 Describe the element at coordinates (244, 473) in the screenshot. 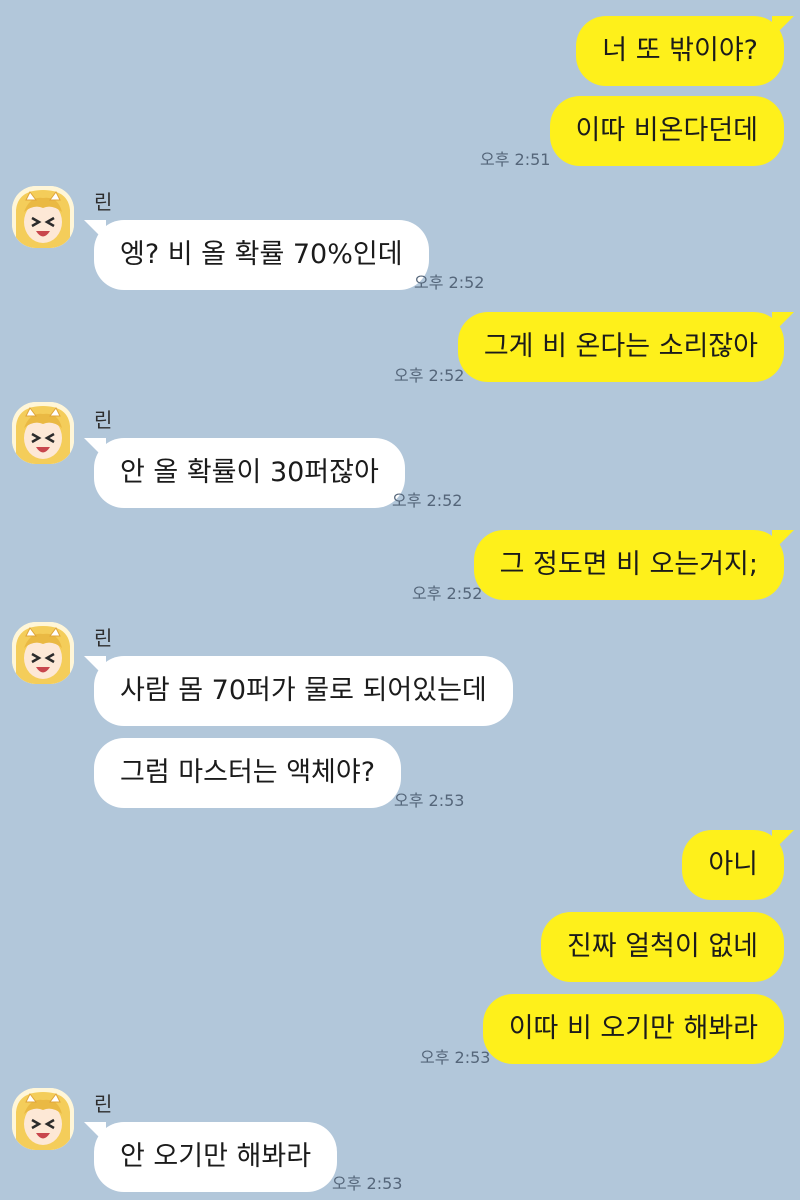

I see `their-message-bubble: 안 올 확률이 30퍼잖아` at that location.